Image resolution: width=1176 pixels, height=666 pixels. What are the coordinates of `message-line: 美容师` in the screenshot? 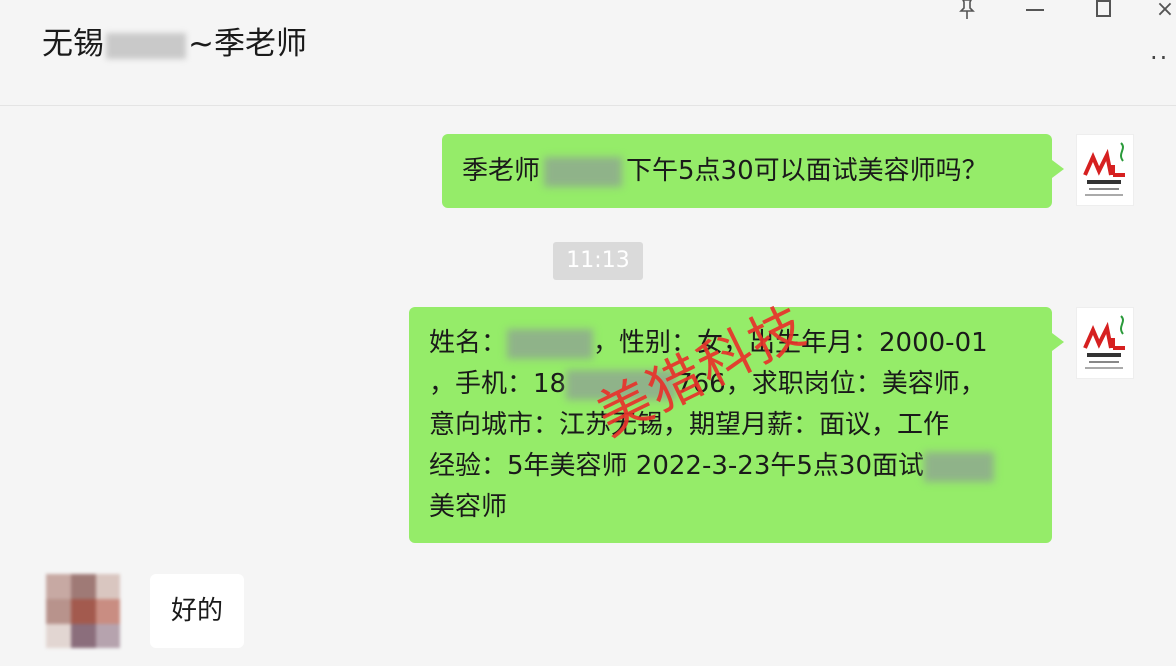 It's located at (468, 507).